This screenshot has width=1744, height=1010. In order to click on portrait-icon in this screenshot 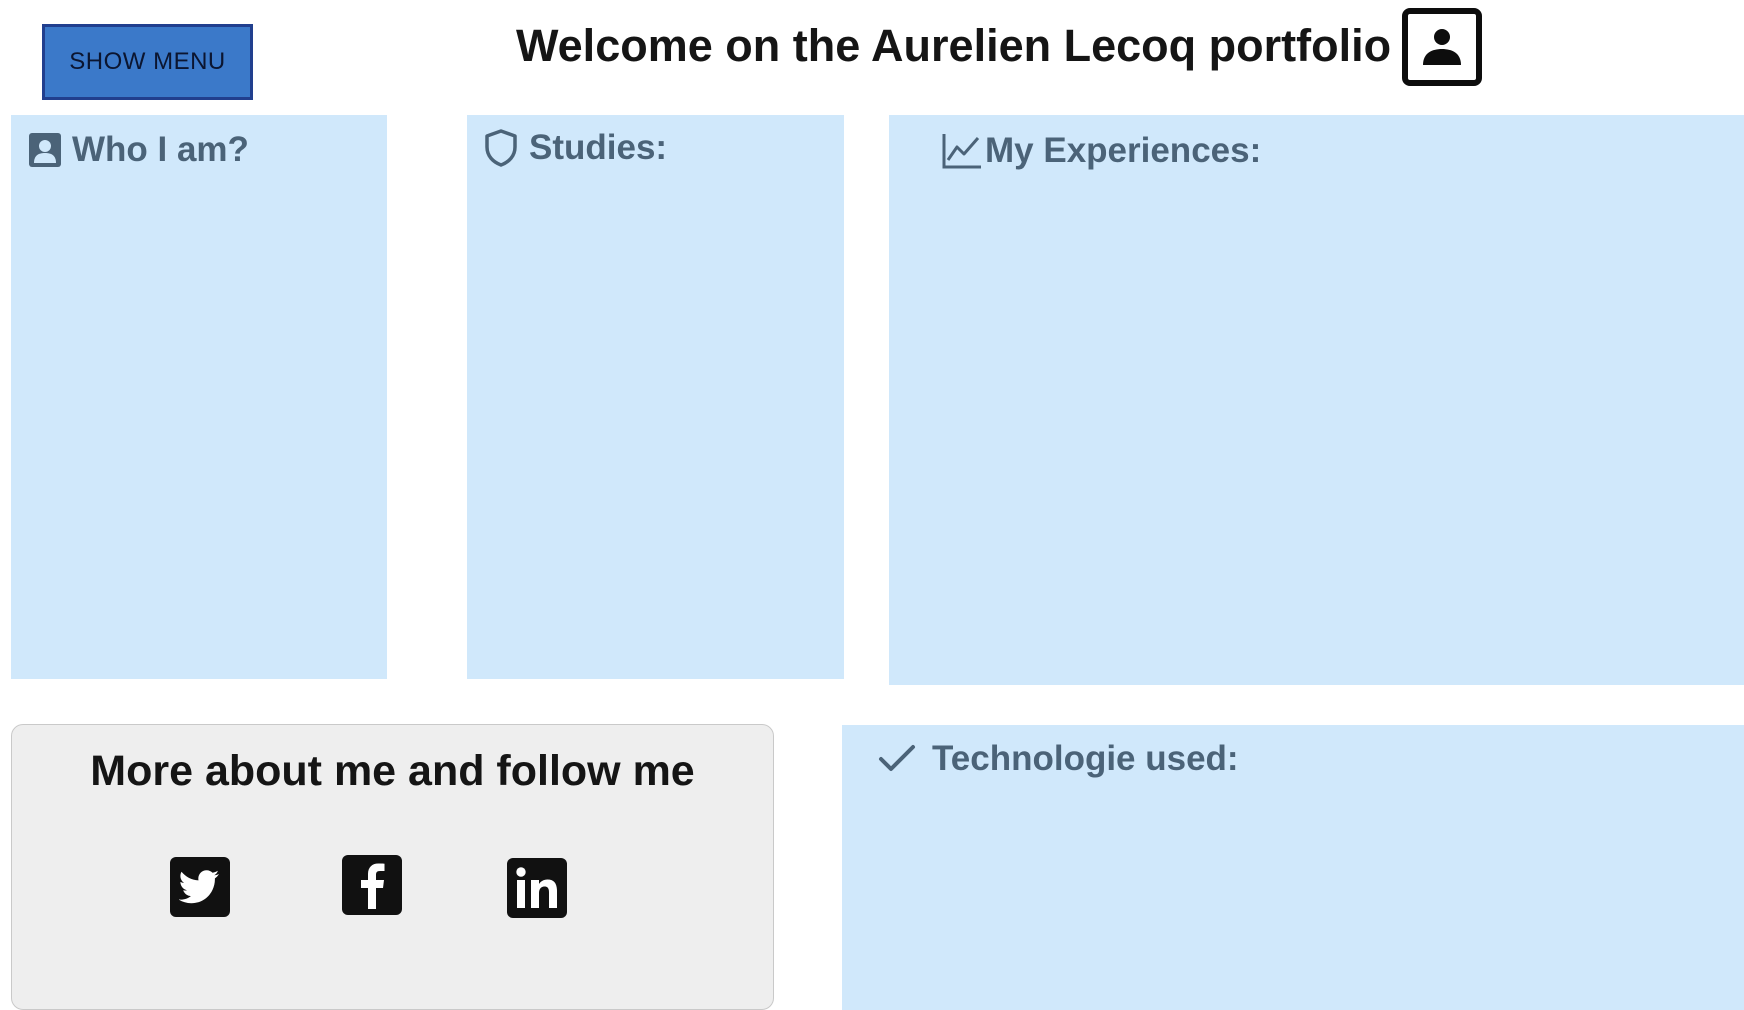, I will do `click(1442, 47)`.